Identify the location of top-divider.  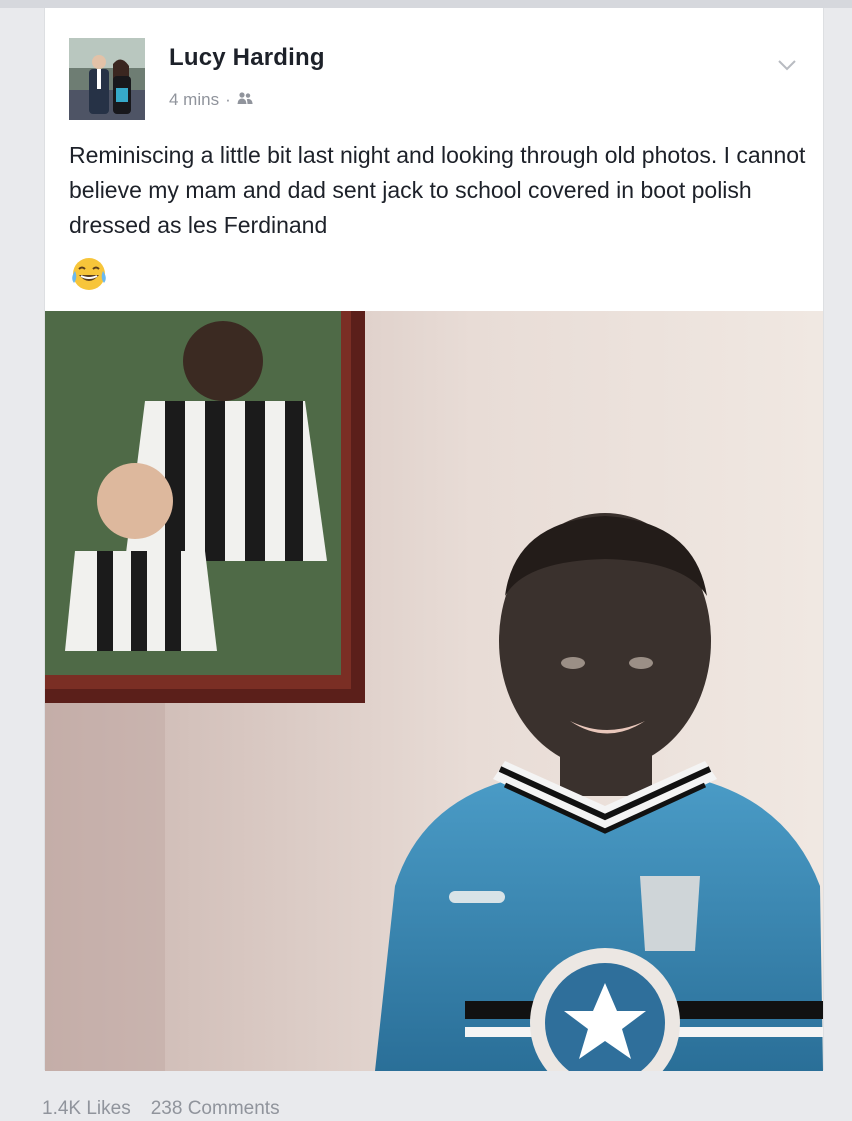
(426, 4).